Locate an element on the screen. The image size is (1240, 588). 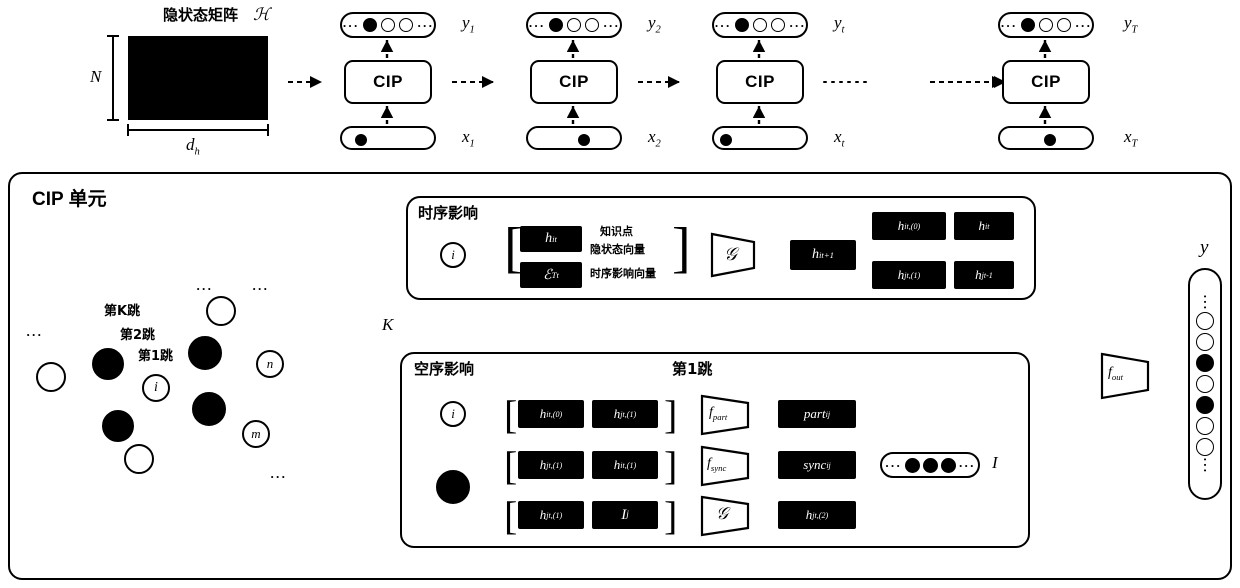
spatial-pair-box-1b: h i t,(1) is located at coordinates (625, 465).